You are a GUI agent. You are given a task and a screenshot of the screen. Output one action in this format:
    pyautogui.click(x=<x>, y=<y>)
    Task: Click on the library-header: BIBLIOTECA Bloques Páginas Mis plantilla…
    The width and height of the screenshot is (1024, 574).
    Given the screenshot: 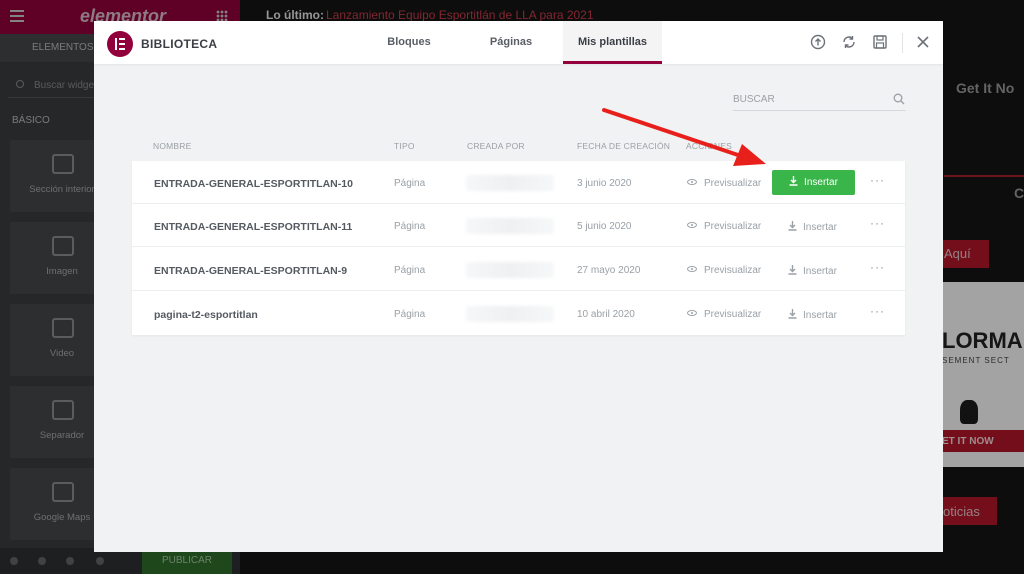 What is the action you would take?
    pyautogui.click(x=518, y=42)
    